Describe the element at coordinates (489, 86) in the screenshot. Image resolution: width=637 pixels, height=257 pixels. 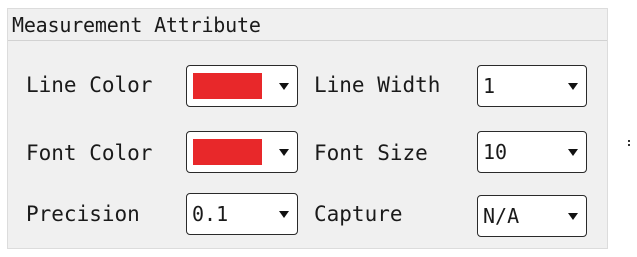
I see `line-width-value: 1` at that location.